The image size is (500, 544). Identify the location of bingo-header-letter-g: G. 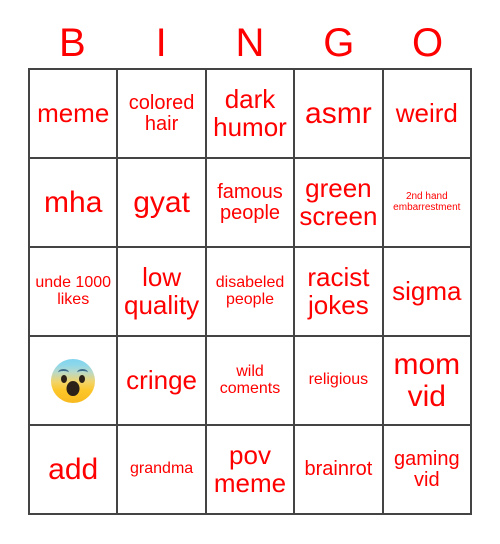
(339, 43).